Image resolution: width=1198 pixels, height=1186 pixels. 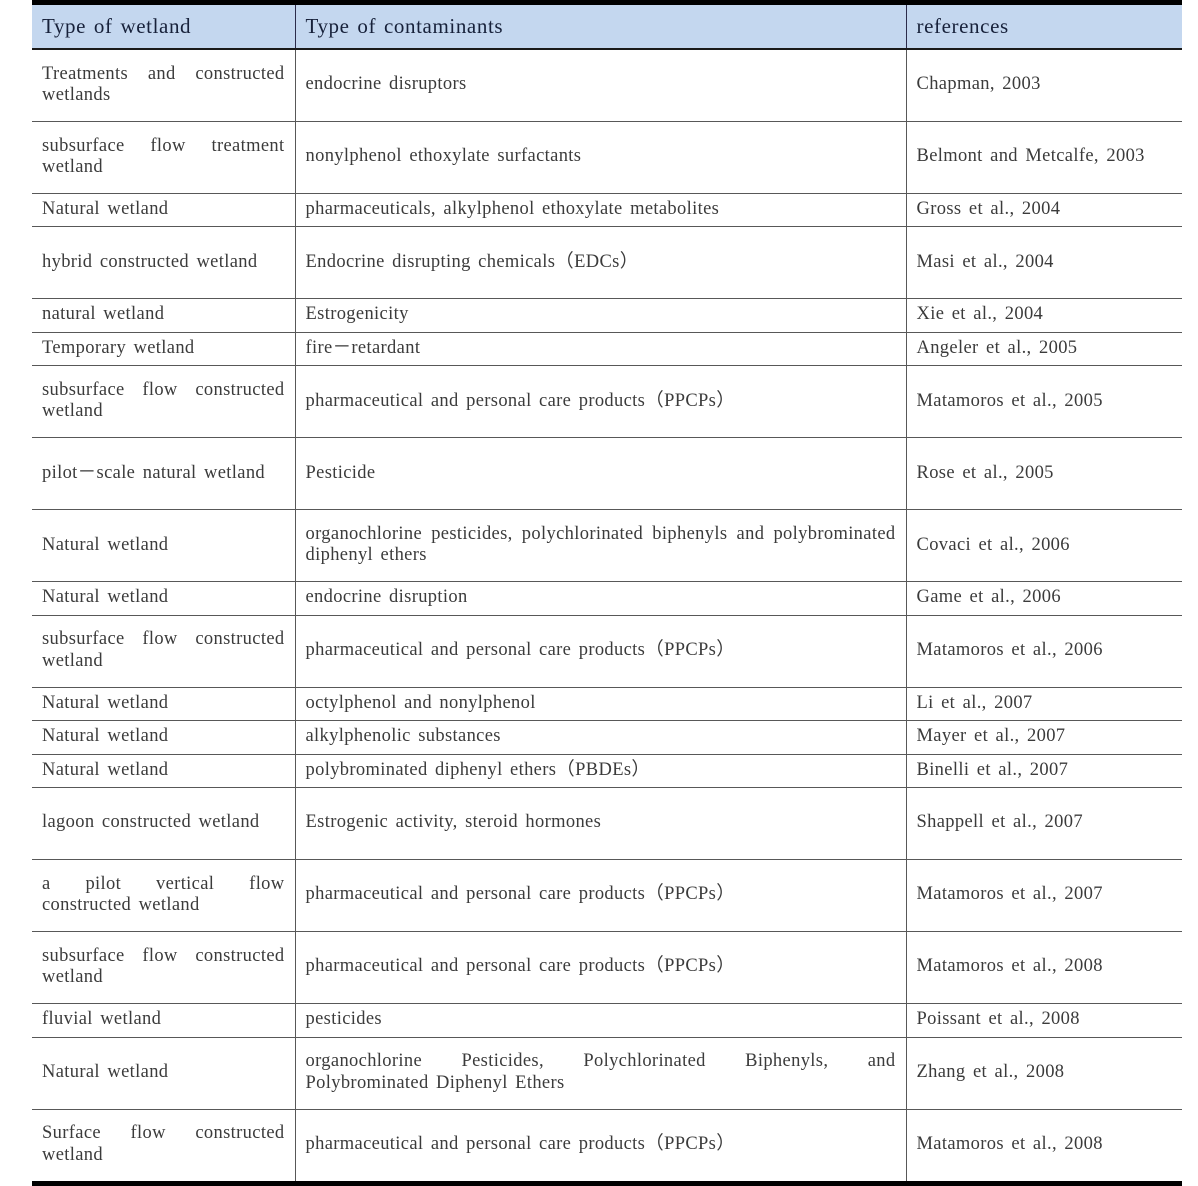 I want to click on cell-type-of-contaminants-text: Endocrine disrupting chemicals（EDCs）, so click(x=472, y=261).